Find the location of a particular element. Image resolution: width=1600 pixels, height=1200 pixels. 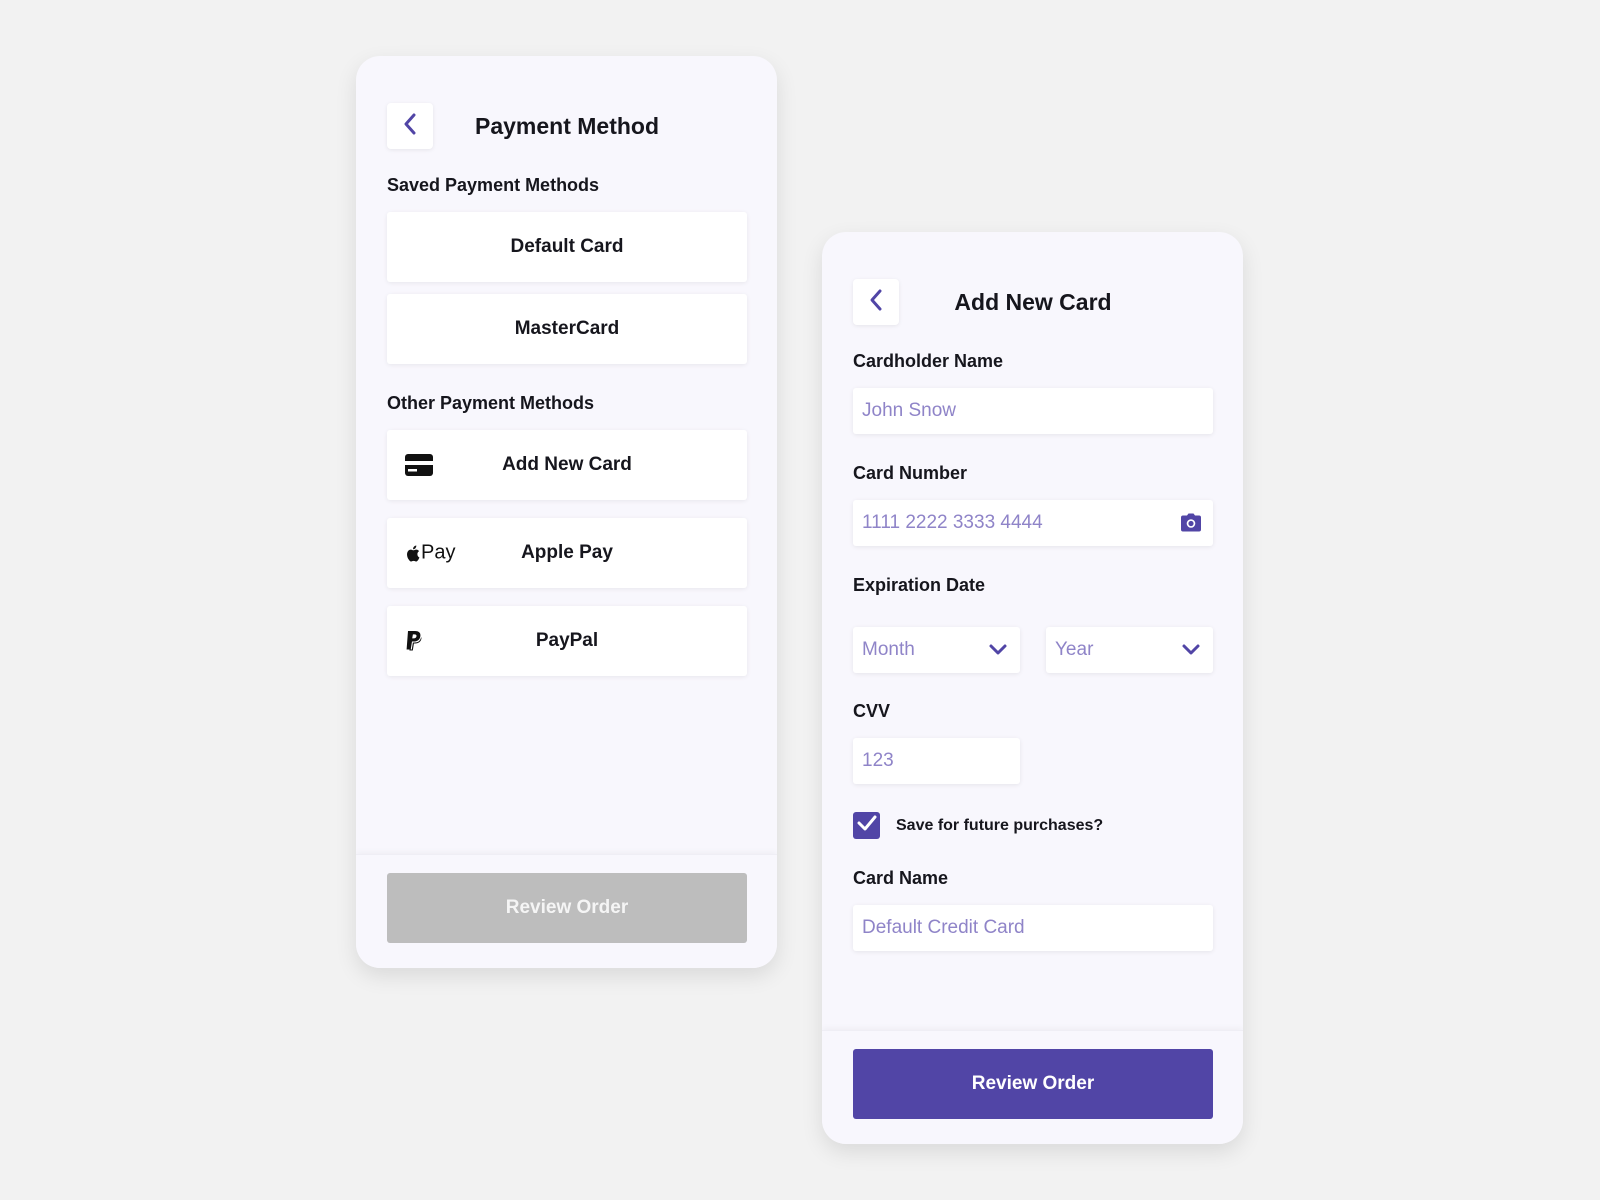

apple-pay-option: Pay Apple Pay is located at coordinates (567, 553).